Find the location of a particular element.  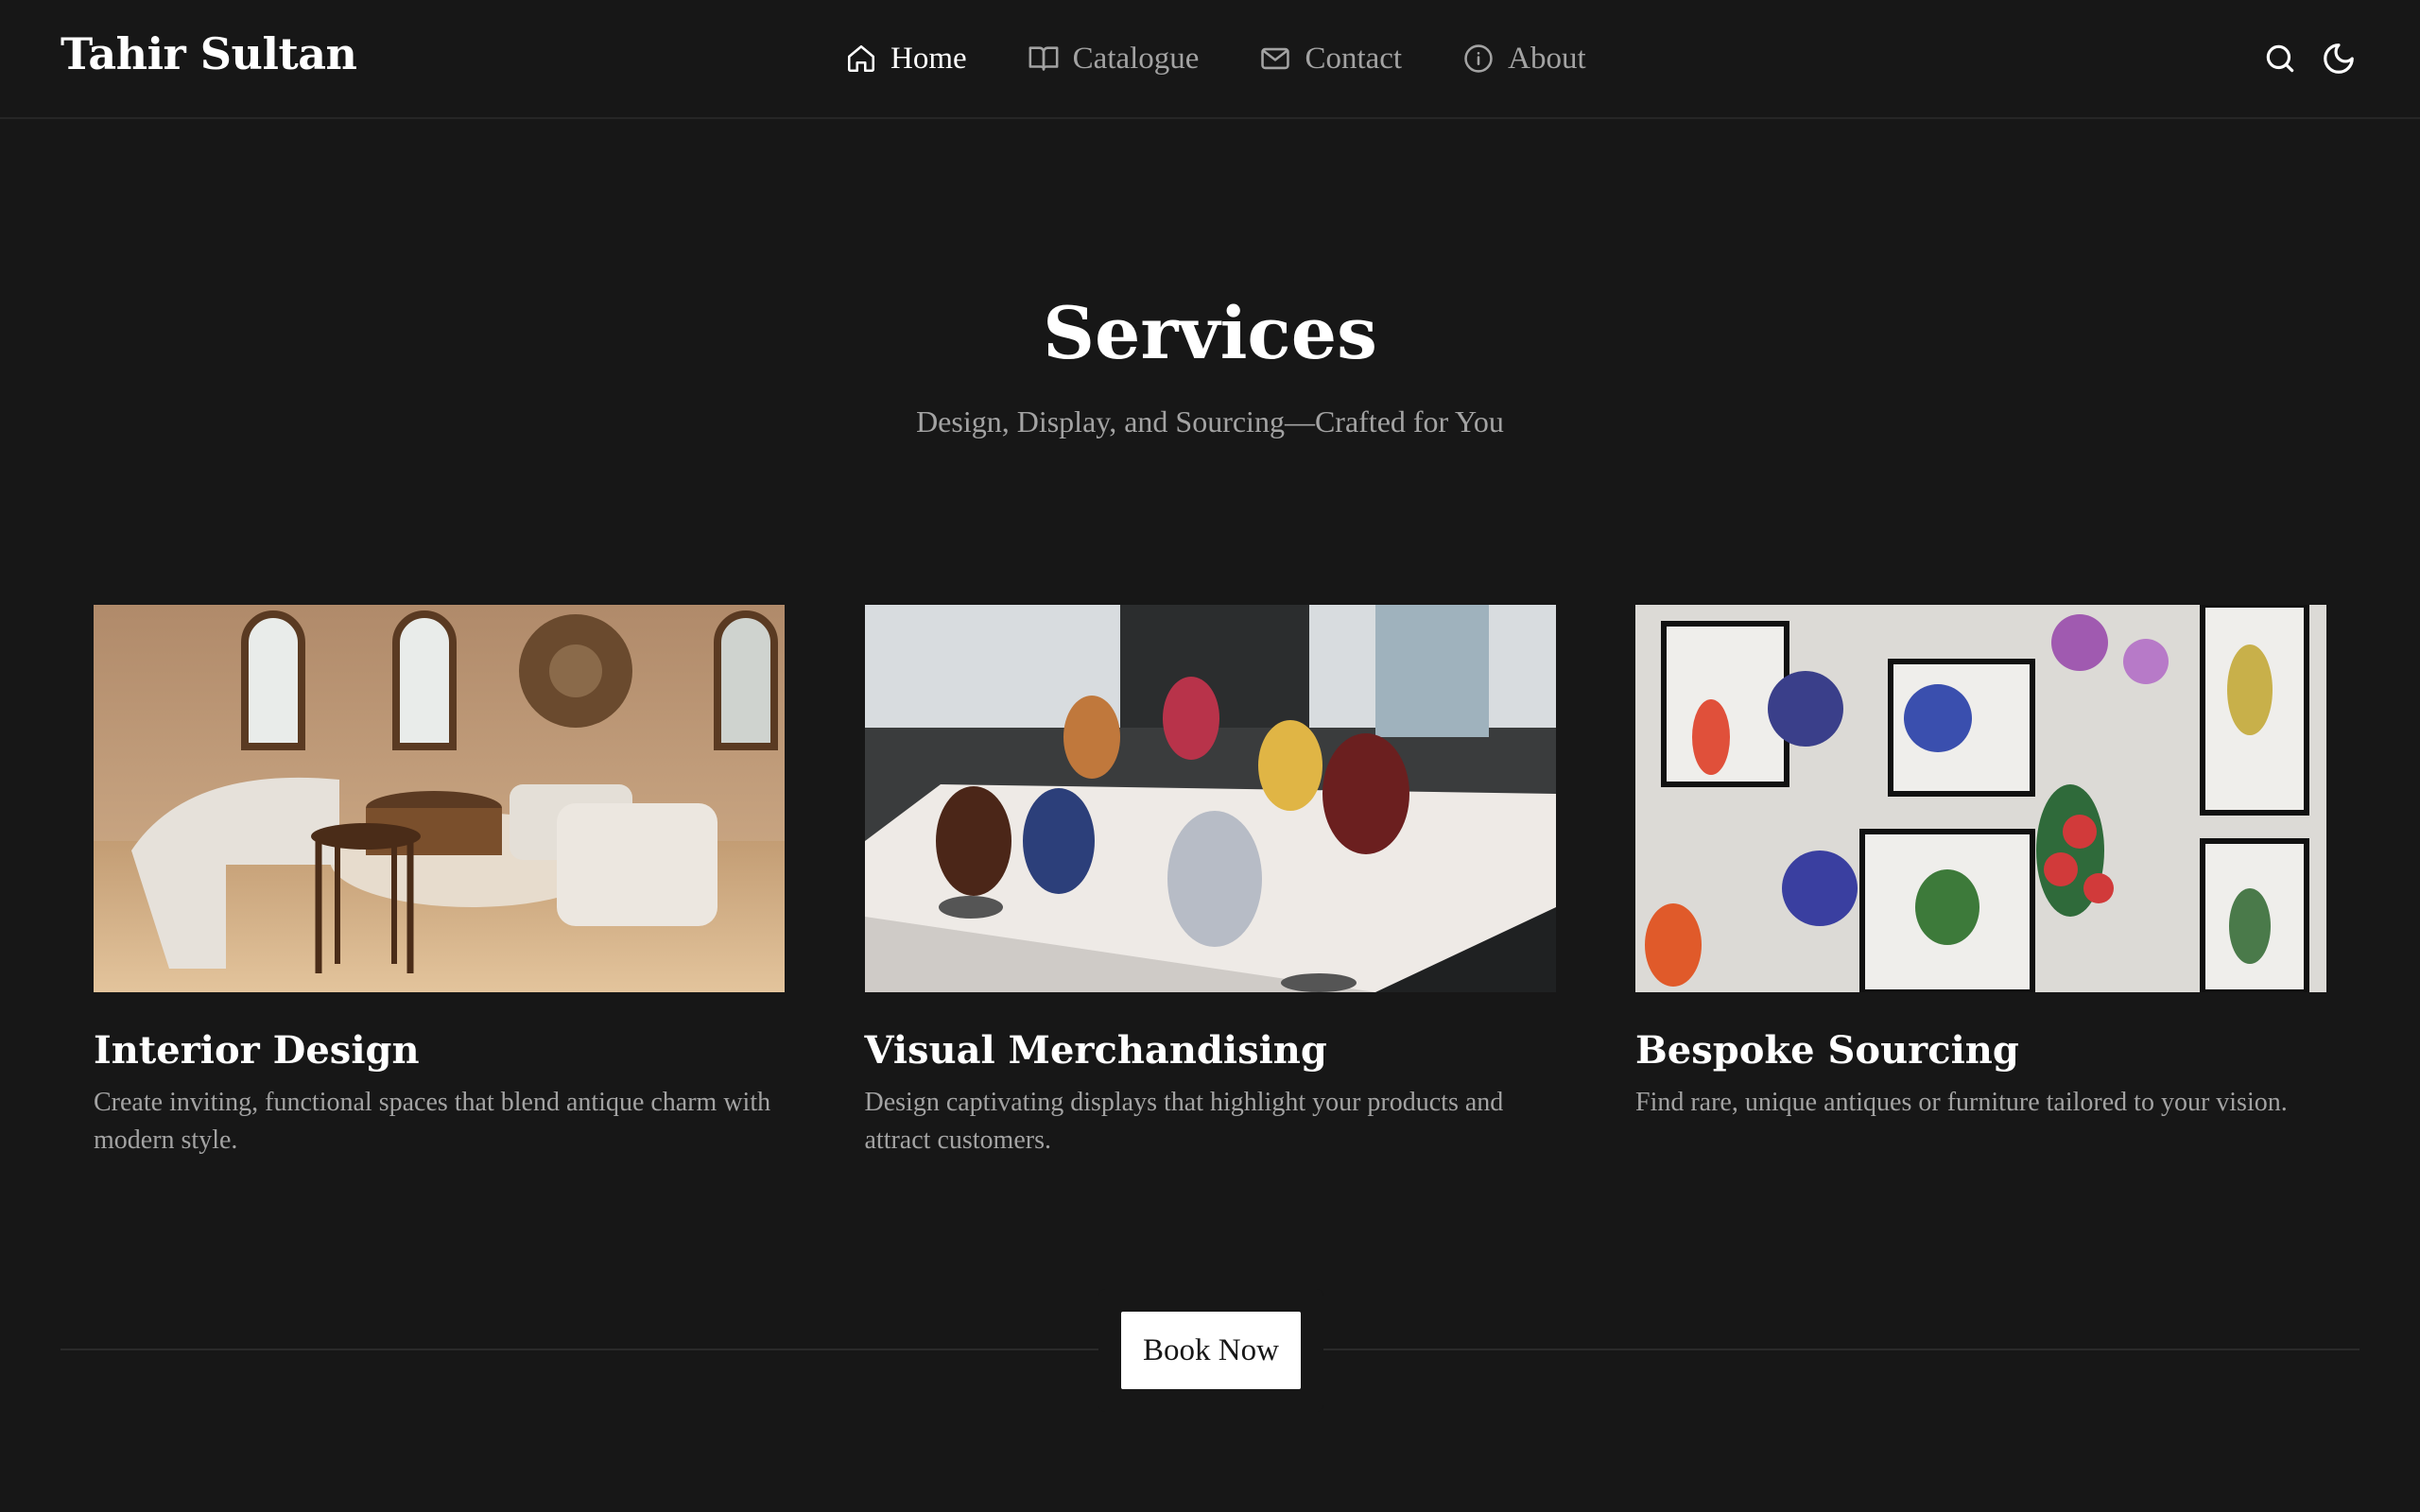

site-logo: Tahir Sultan is located at coordinates (209, 53).